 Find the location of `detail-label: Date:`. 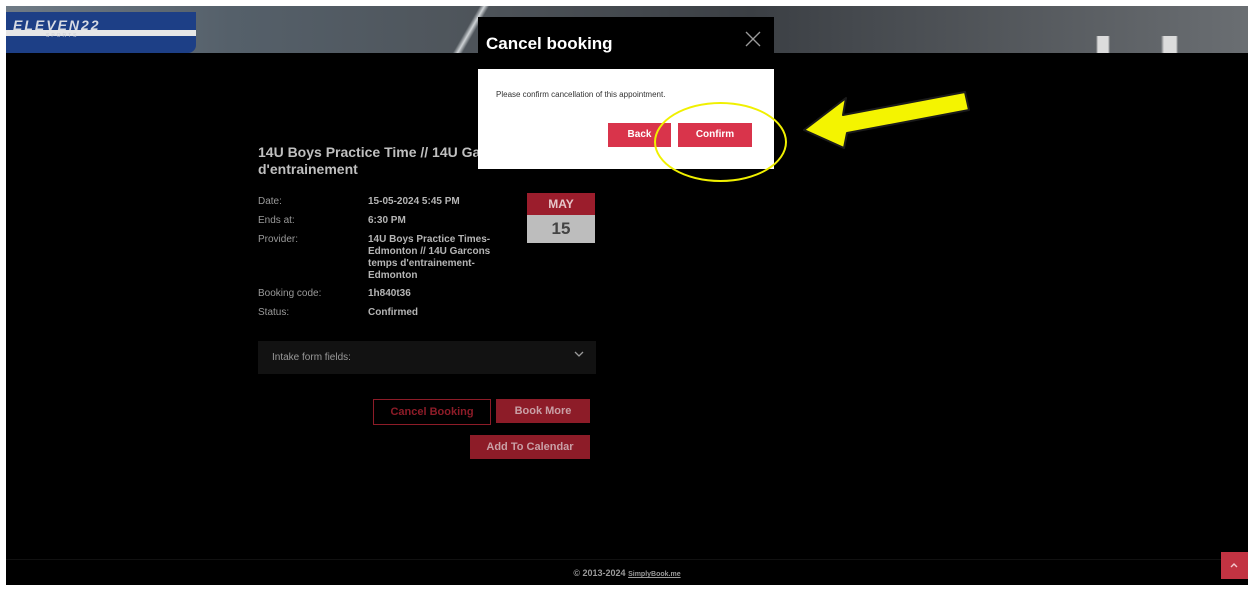

detail-label: Date: is located at coordinates (270, 201).